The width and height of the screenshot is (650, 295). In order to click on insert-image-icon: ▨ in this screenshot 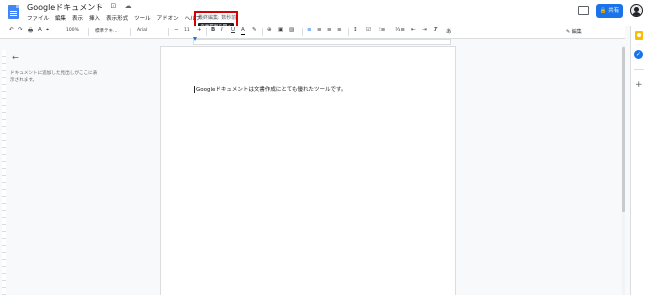, I will do `click(291, 30)`.